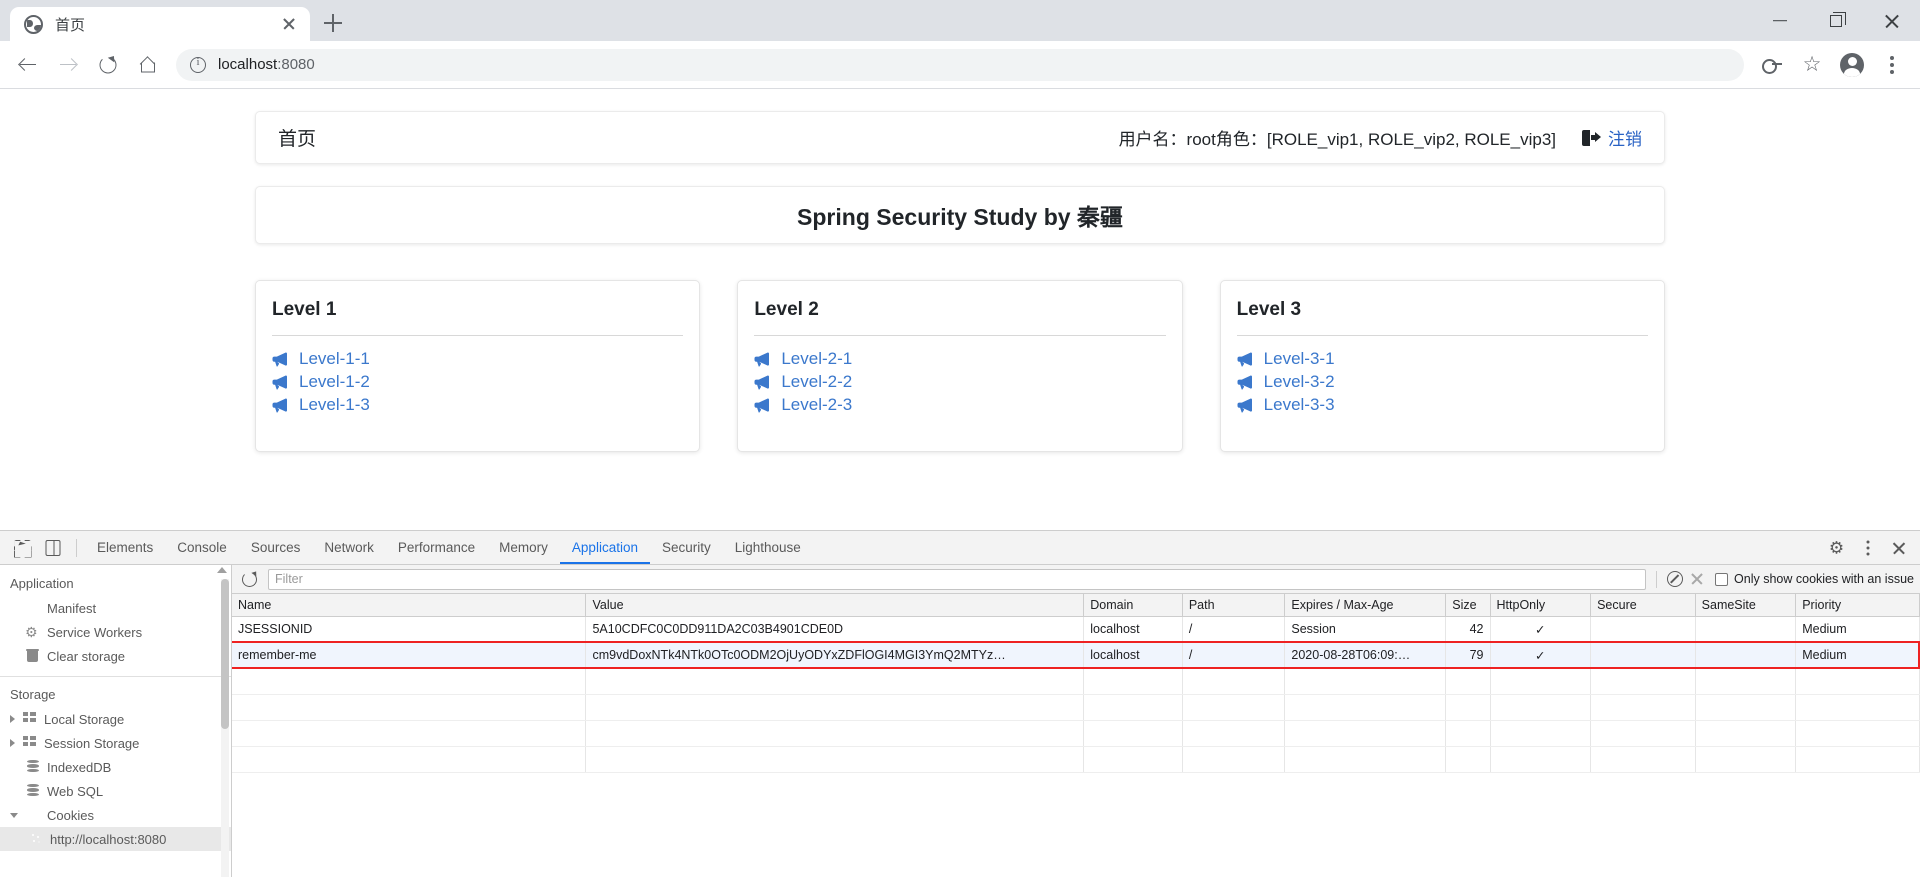 This screenshot has height=877, width=1920. I want to click on tab-memory: Memory, so click(523, 547).